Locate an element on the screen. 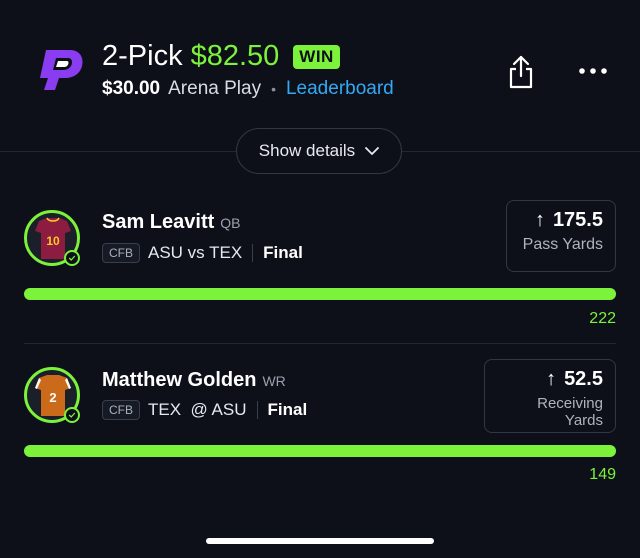 The width and height of the screenshot is (640, 558). chevron-down-icon is located at coordinates (372, 151).